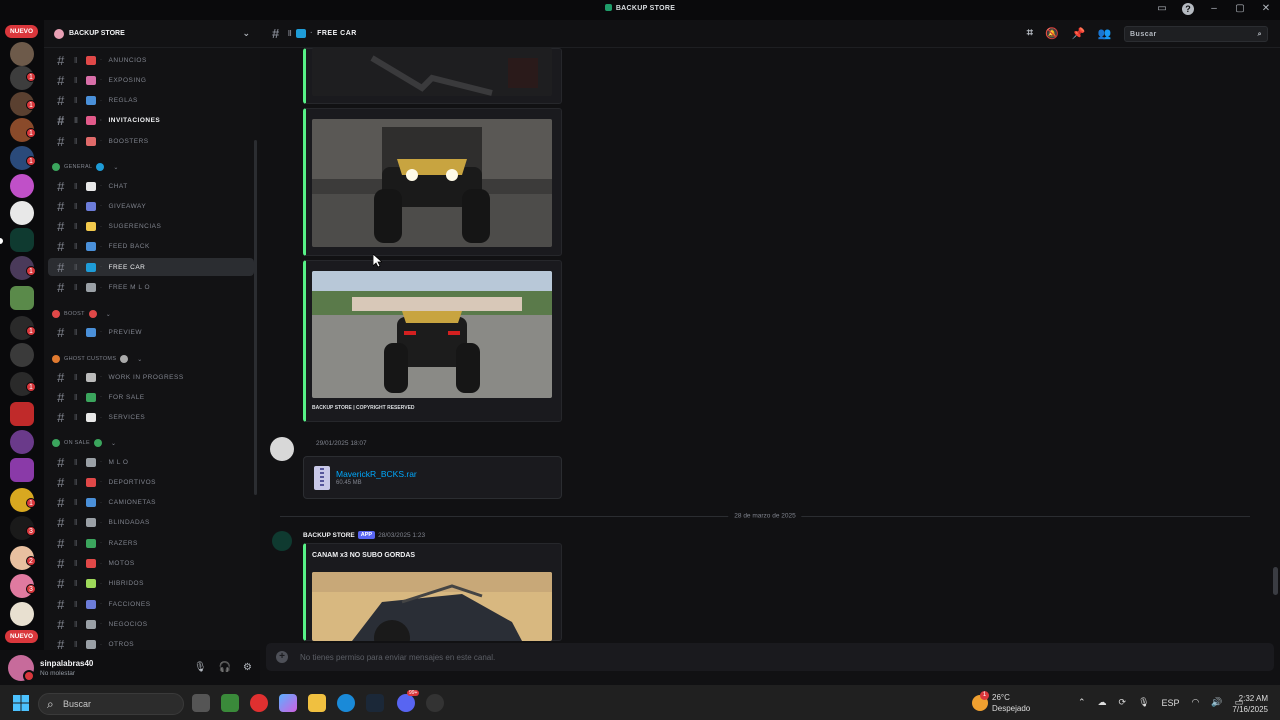 The width and height of the screenshot is (1280, 720). Describe the element at coordinates (151, 247) in the screenshot. I see `channel-item: # ǁ · FEED BACK` at that location.